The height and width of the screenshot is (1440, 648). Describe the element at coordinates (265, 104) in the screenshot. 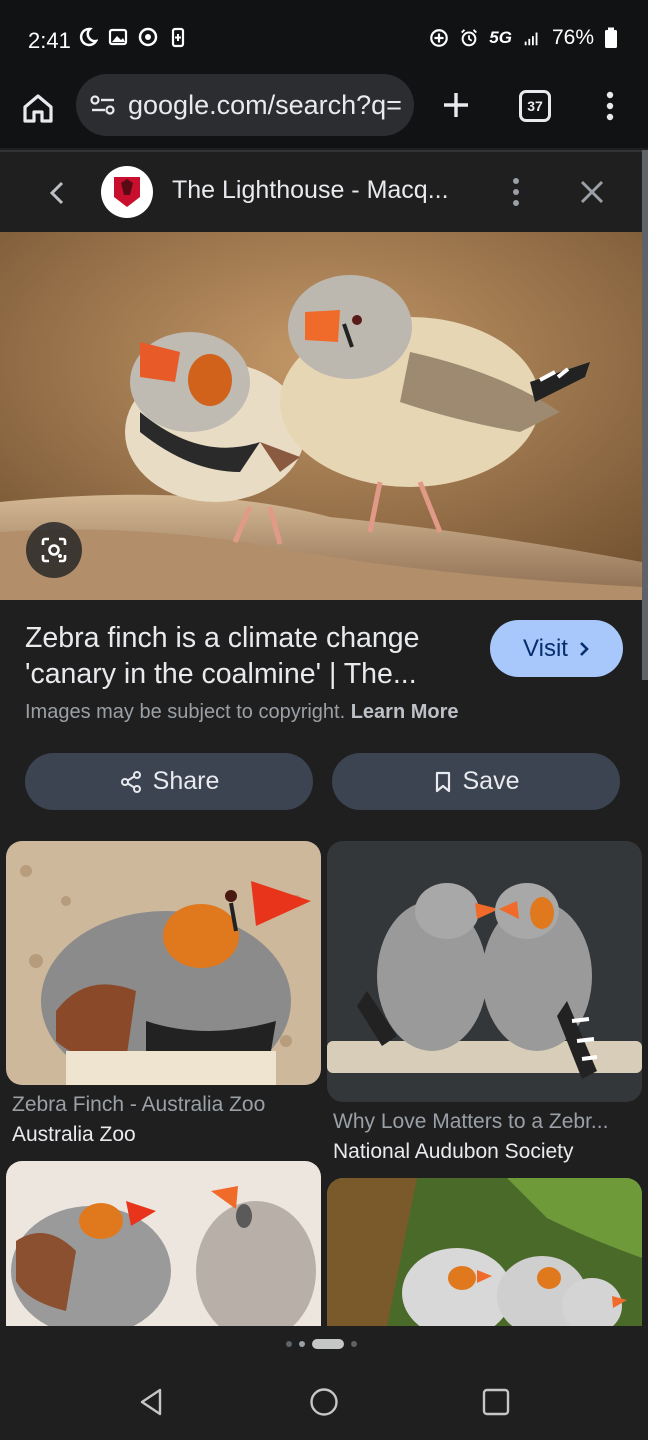

I see `url-text: google.com/search?q=` at that location.